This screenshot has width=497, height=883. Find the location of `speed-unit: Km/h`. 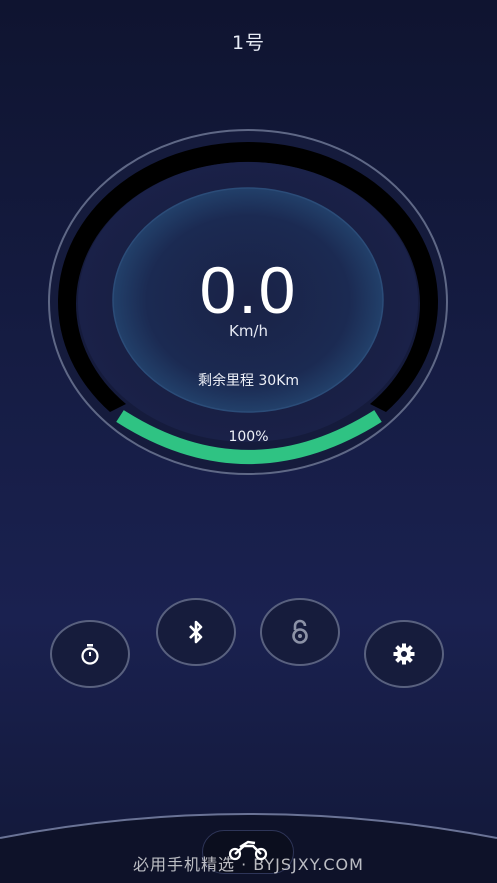

speed-unit: Km/h is located at coordinates (248, 331).